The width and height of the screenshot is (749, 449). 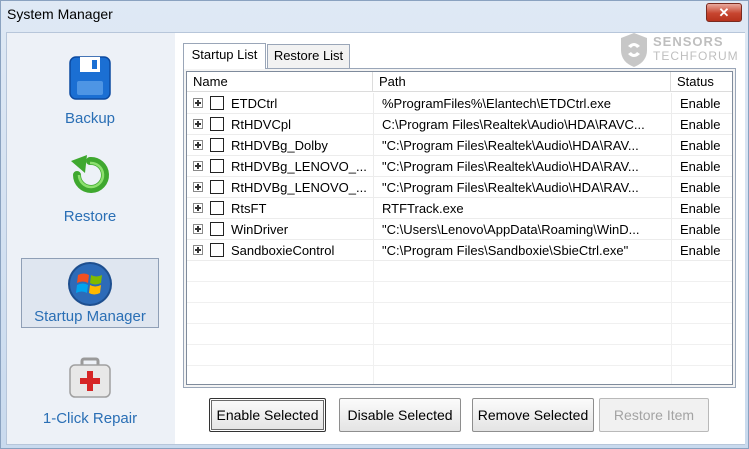 I want to click on watermark-text: SENSORS, so click(x=688, y=41).